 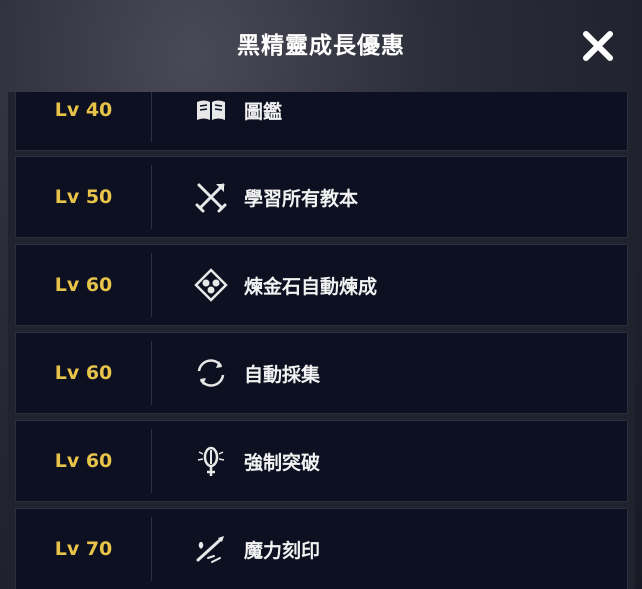 I want to click on feature-label: 自動採集, so click(x=282, y=374).